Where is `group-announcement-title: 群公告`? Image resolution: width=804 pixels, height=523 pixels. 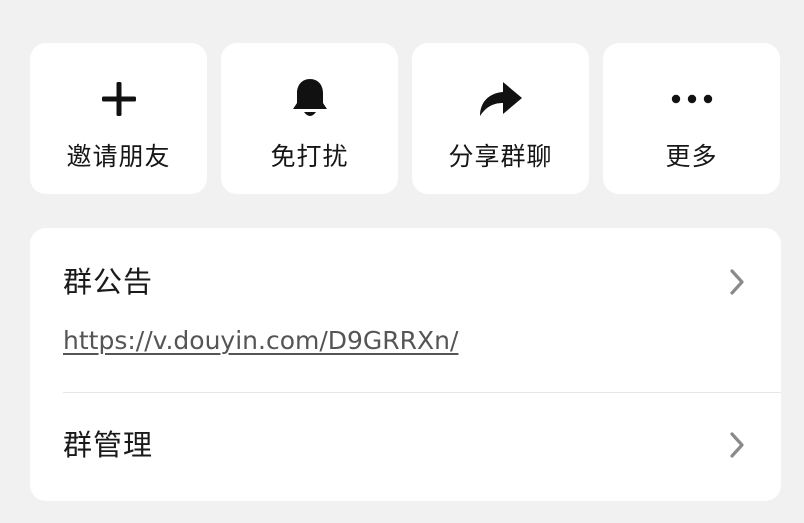 group-announcement-title: 群公告 is located at coordinates (108, 282).